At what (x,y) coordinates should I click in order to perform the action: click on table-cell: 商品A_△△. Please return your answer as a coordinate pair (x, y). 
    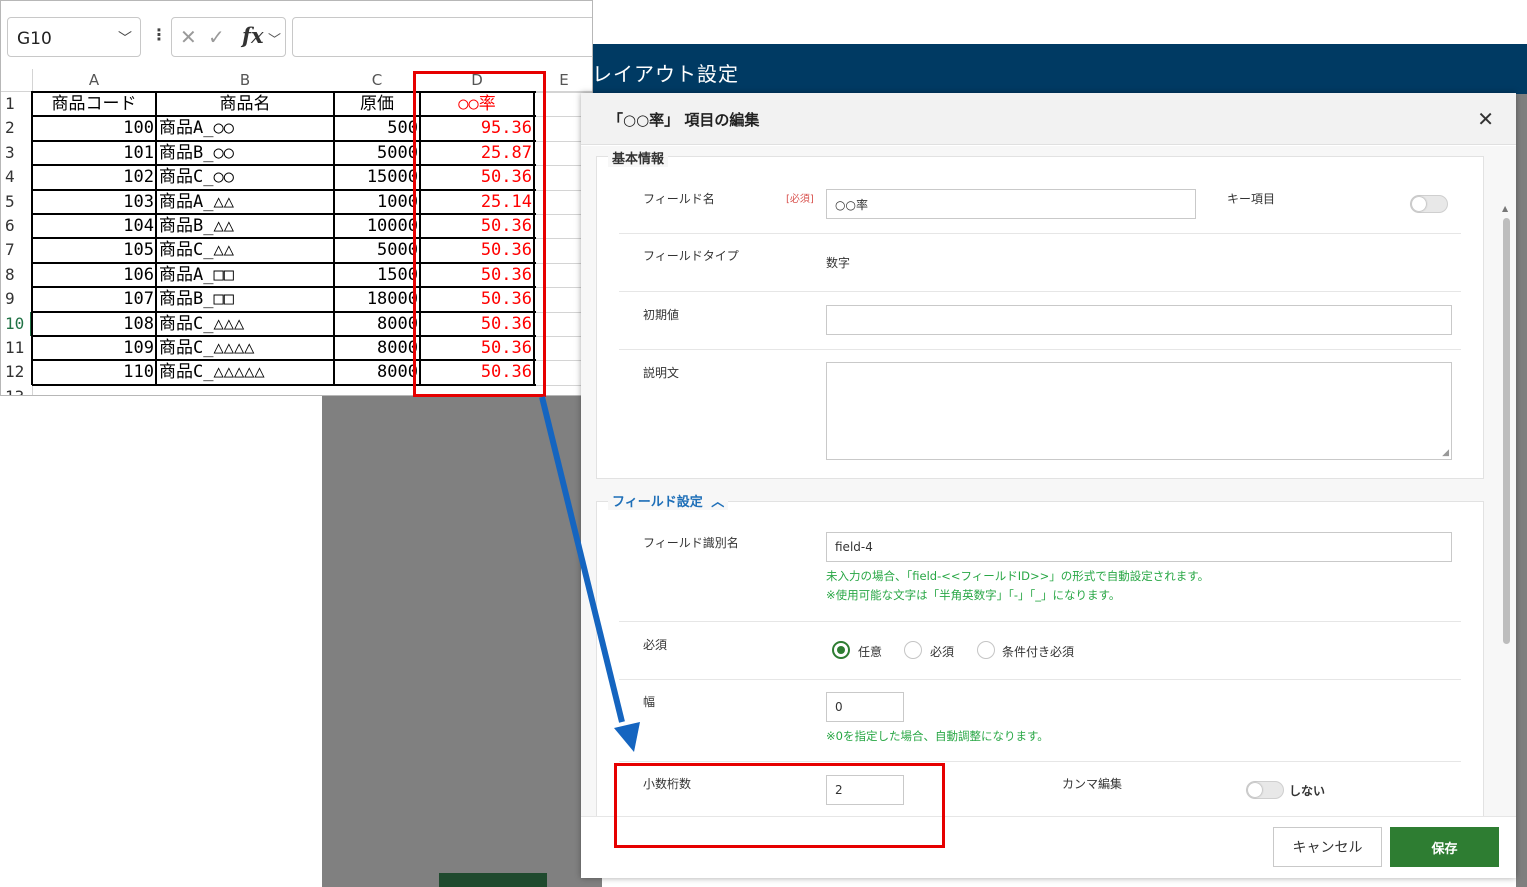
    Looking at the image, I should click on (245, 202).